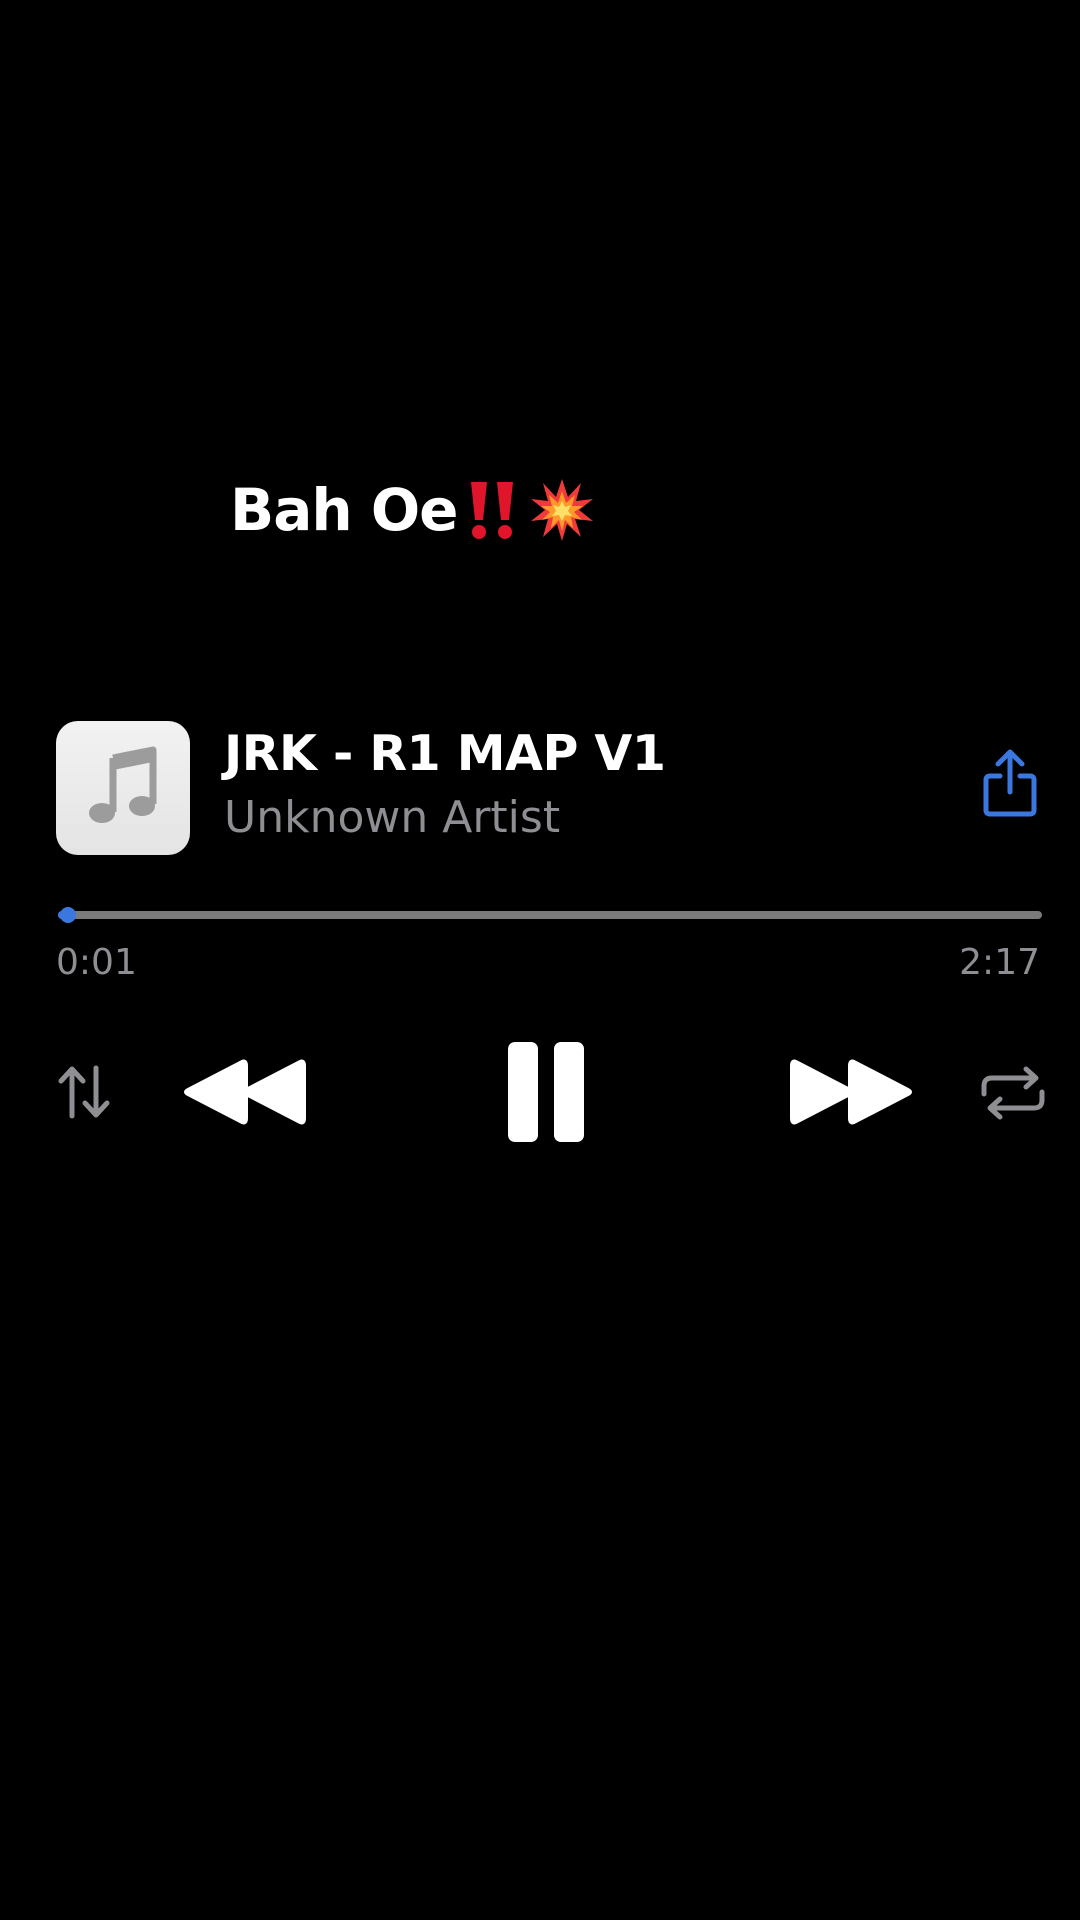 Image resolution: width=1080 pixels, height=1920 pixels. I want to click on music-note-icon, so click(123, 788).